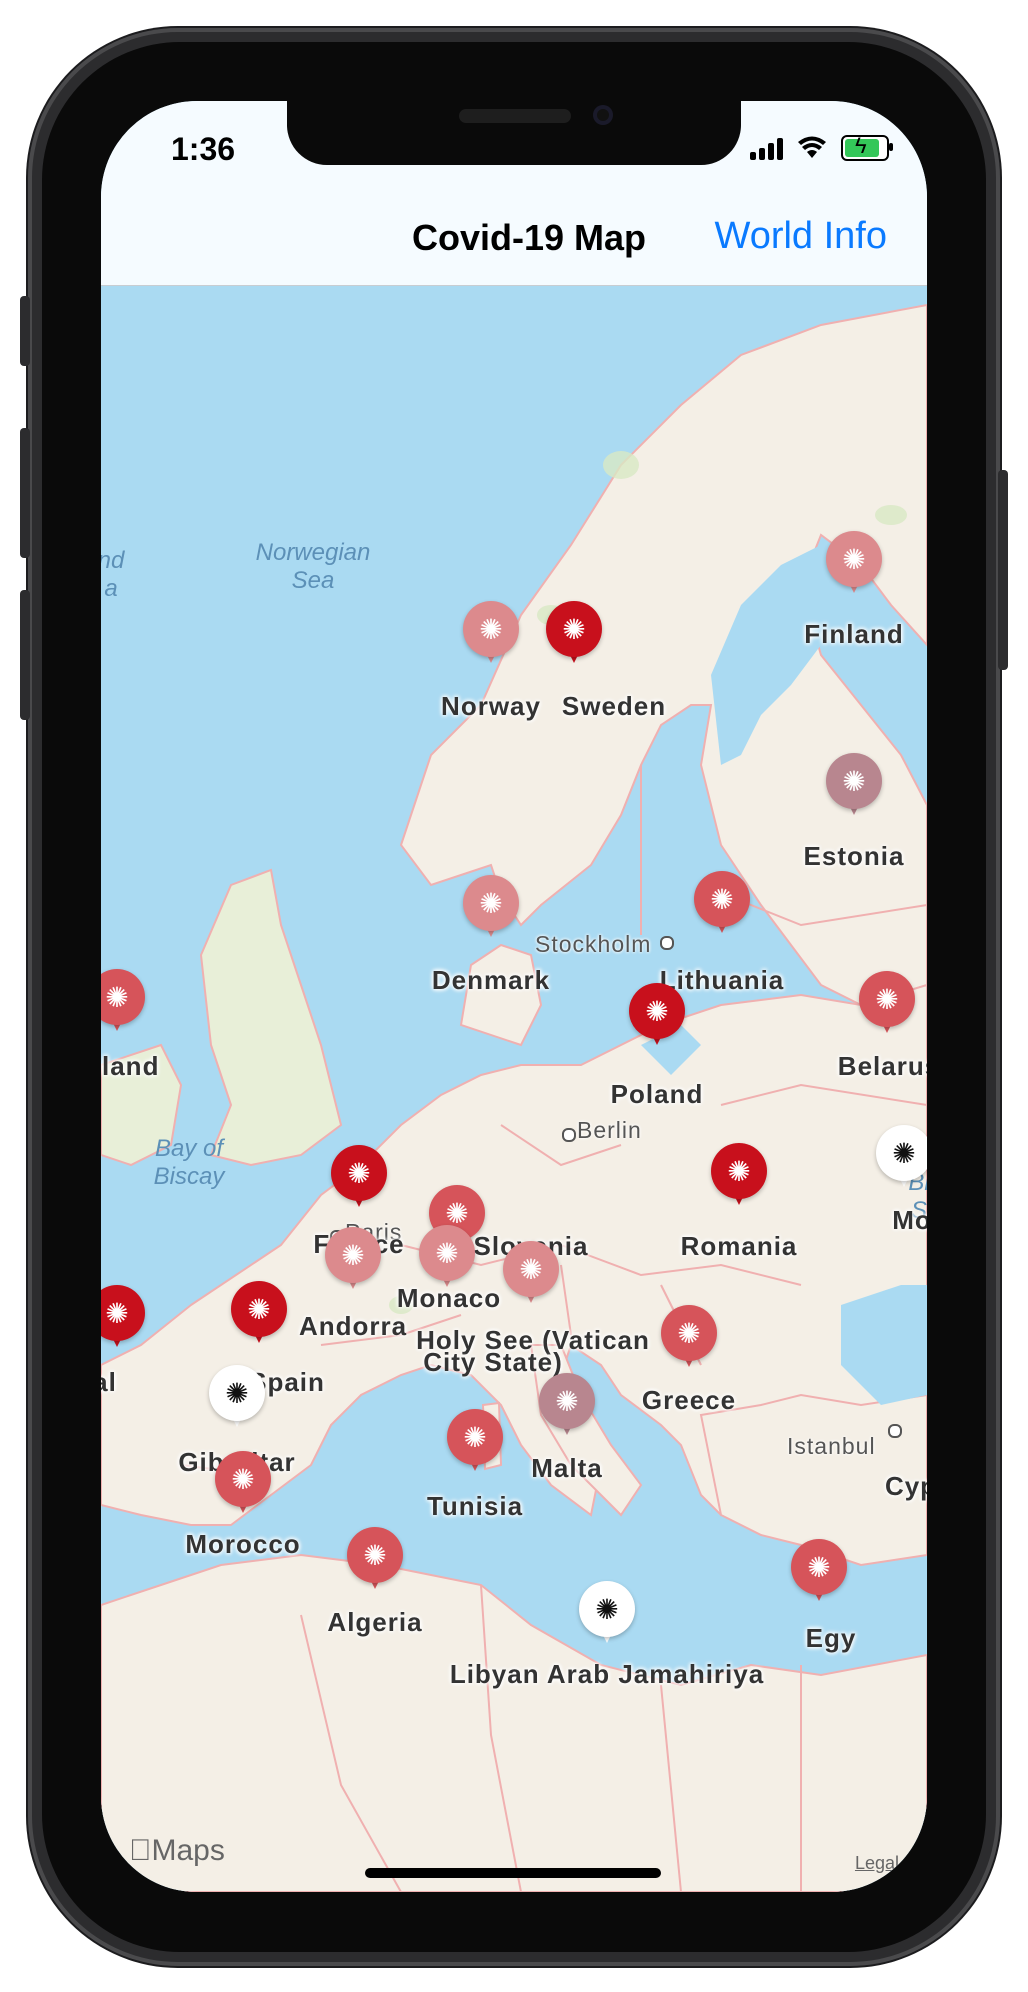 Image resolution: width=1028 pixels, height=1992 pixels. What do you see at coordinates (614, 706) in the screenshot?
I see `country-label-sweden: Sweden` at bounding box center [614, 706].